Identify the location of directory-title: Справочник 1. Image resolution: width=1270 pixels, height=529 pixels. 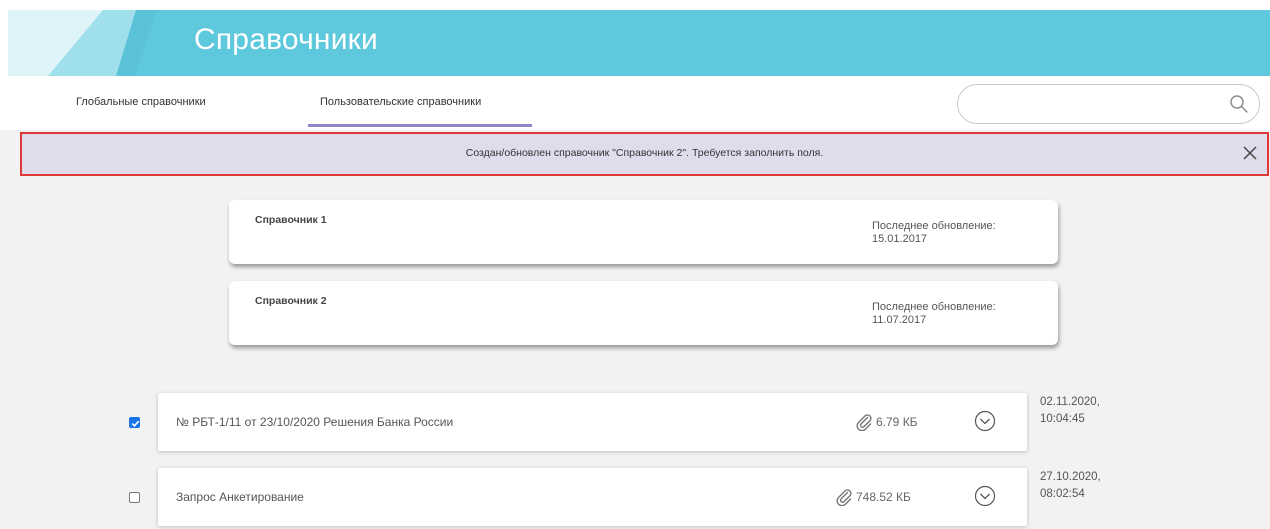
(291, 220).